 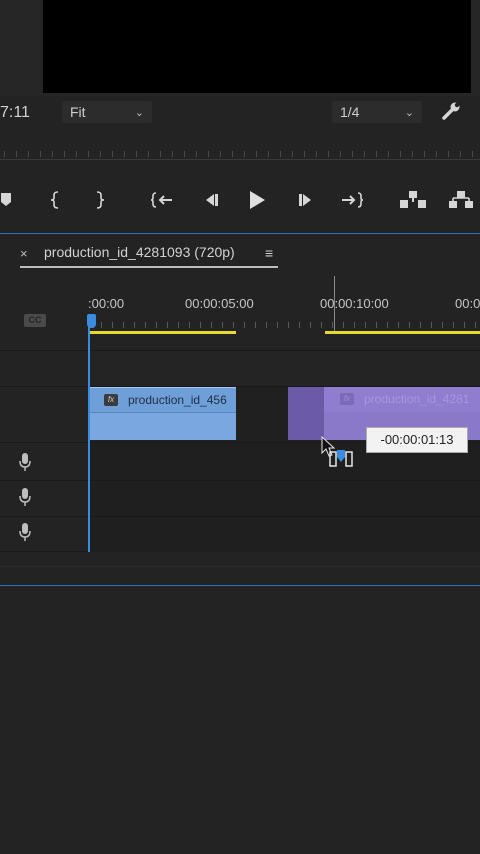 What do you see at coordinates (350, 112) in the screenshot?
I see `playback-resolution-value: 1/4` at bounding box center [350, 112].